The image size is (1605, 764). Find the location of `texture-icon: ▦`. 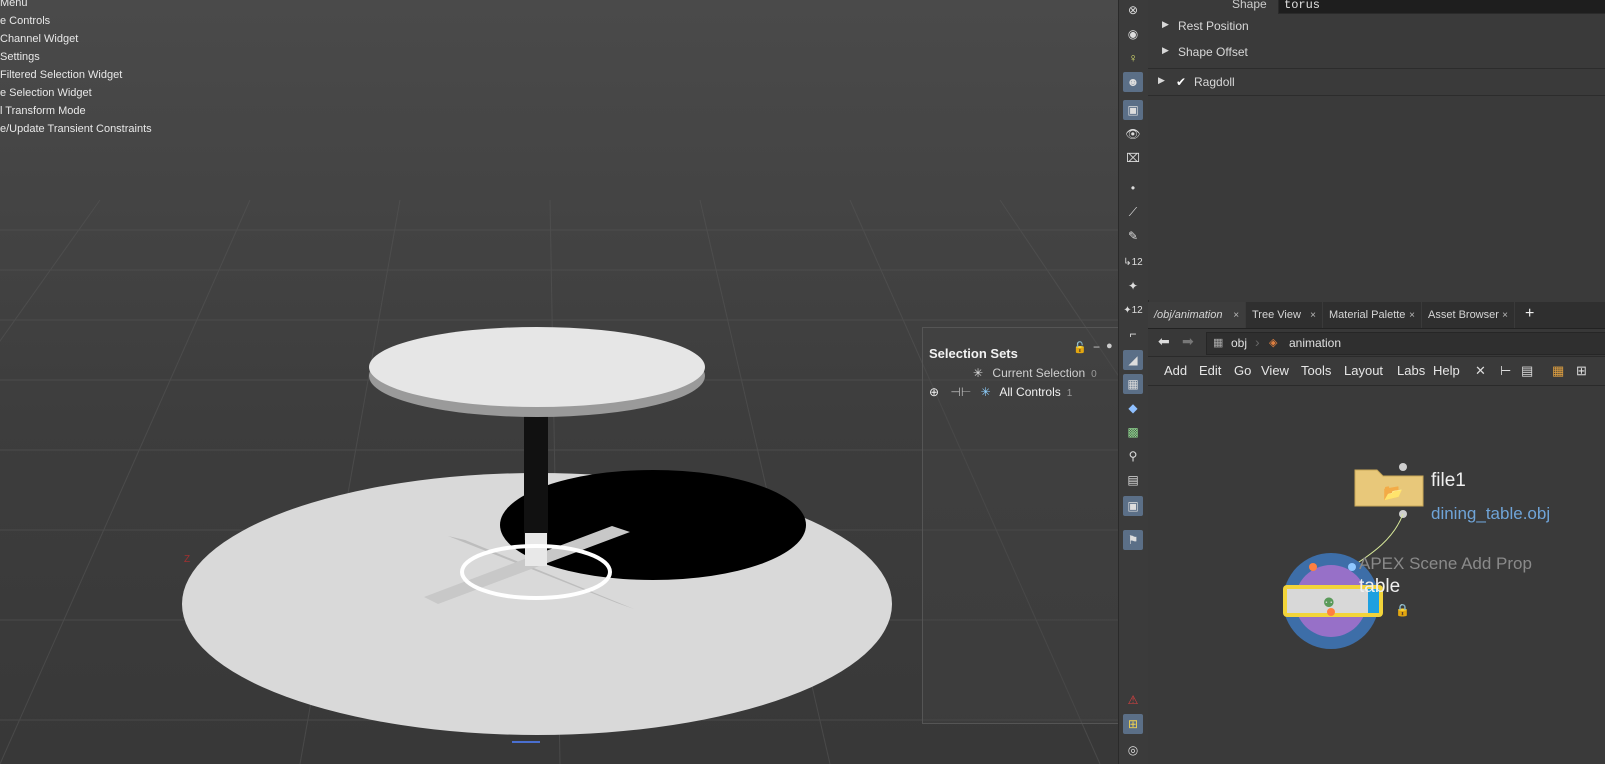

texture-icon: ▦ is located at coordinates (1133, 384).